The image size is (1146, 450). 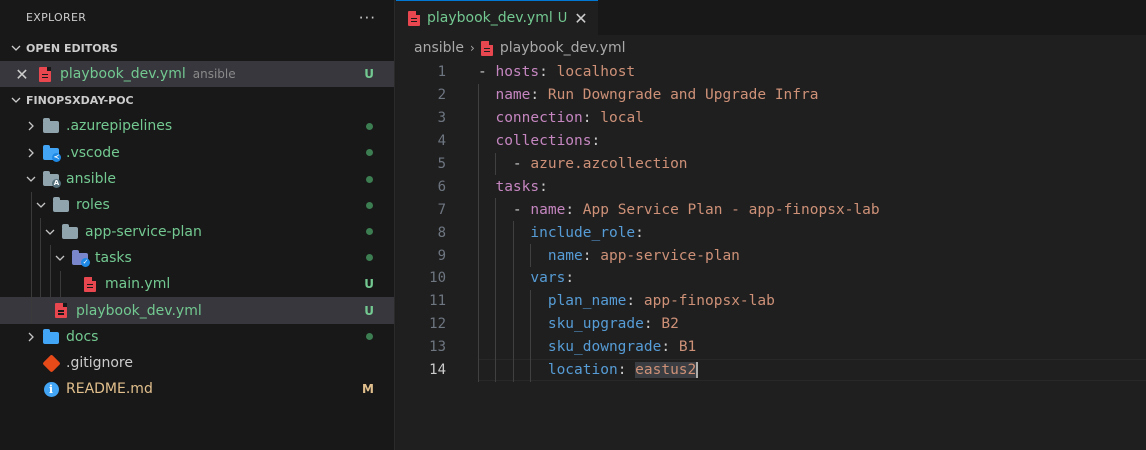 I want to click on tree-item-main-yml: main.yml U, so click(x=197, y=284).